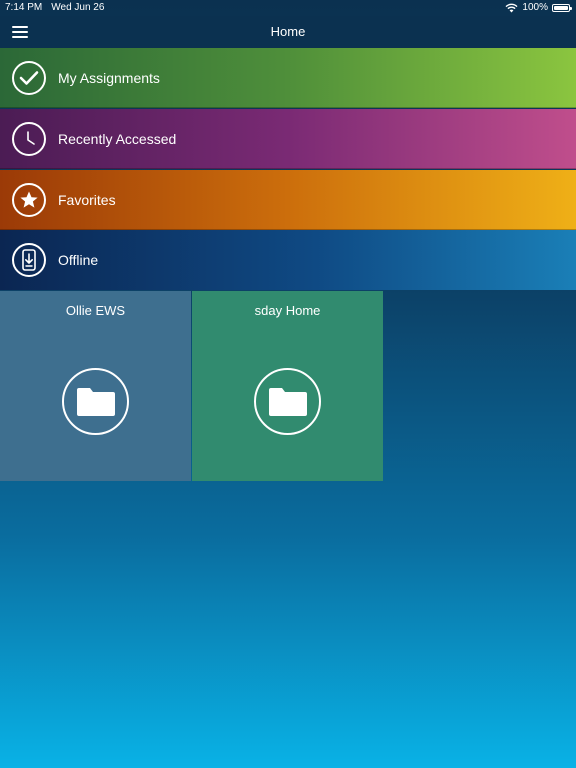 The image size is (576, 768). Describe the element at coordinates (287, 310) in the screenshot. I see `folder-tile-label: sday Home` at that location.